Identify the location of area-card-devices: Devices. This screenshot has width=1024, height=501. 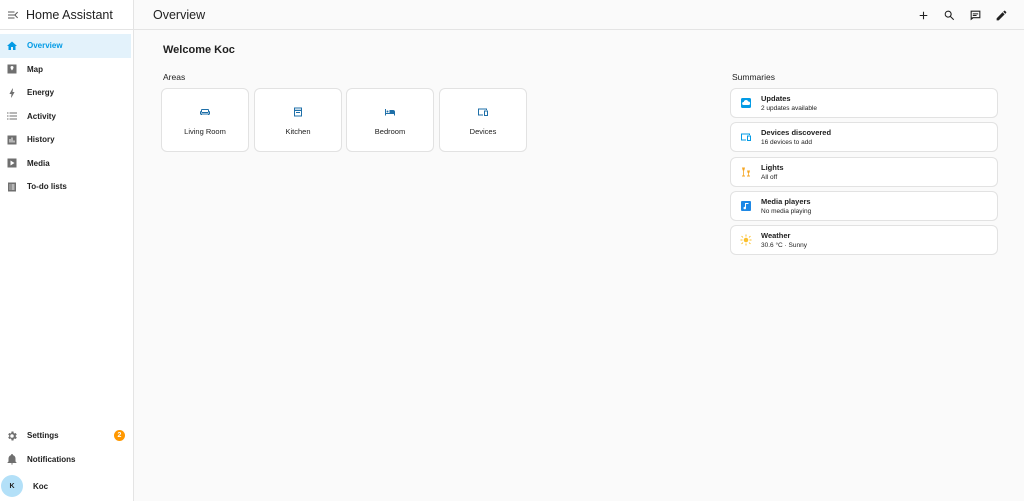
(483, 120).